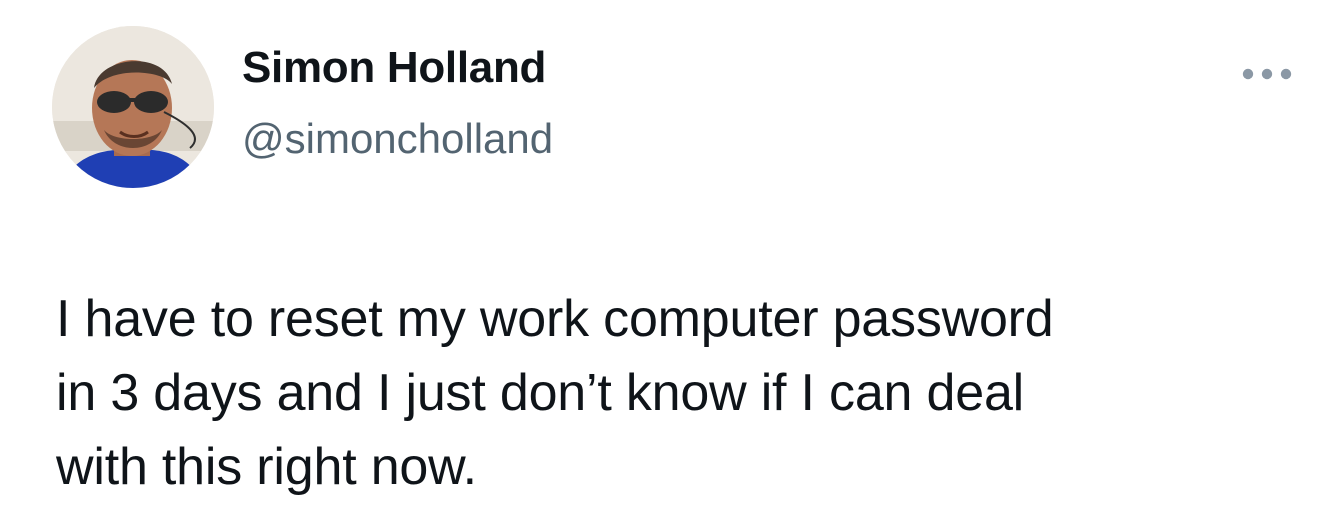  Describe the element at coordinates (397, 139) in the screenshot. I see `author-handle: @simoncholland` at that location.